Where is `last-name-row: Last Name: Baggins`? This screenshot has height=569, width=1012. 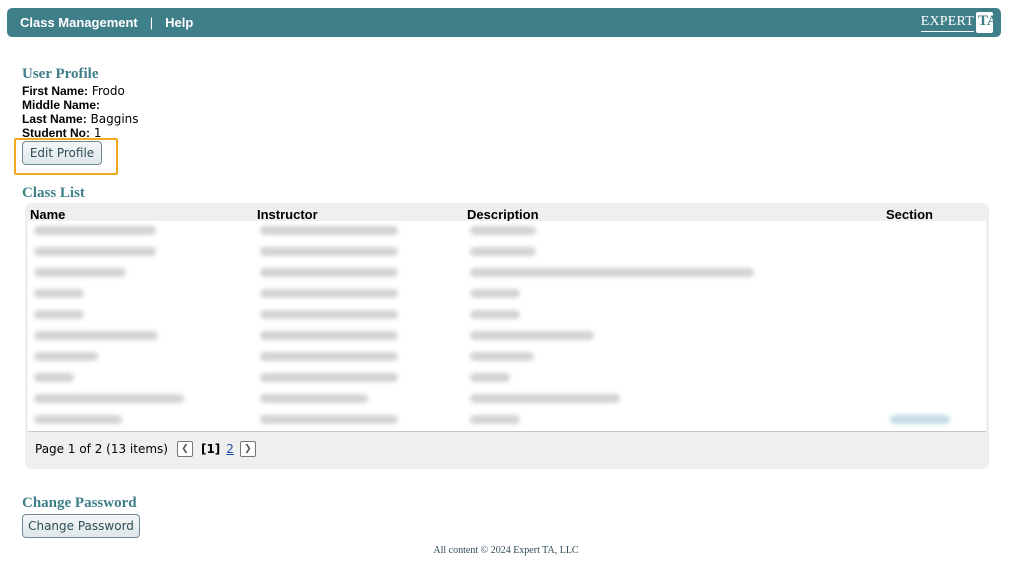
last-name-row: Last Name: Baggins is located at coordinates (80, 119).